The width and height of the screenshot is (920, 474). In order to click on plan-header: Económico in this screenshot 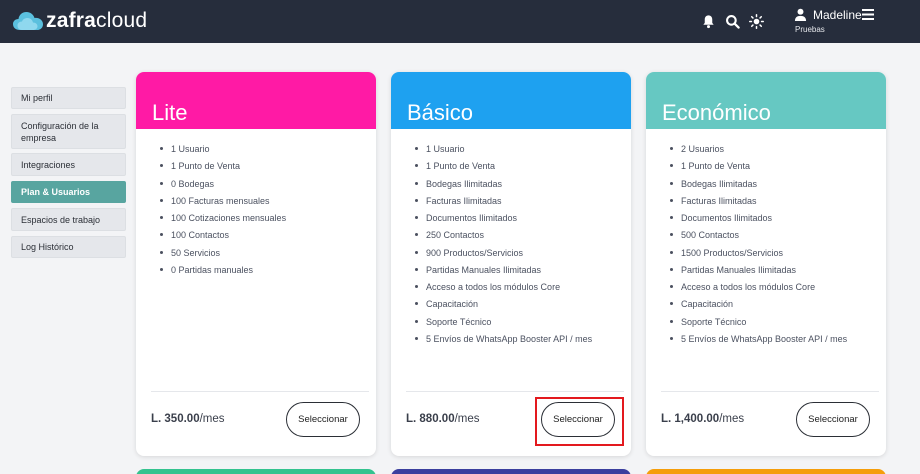, I will do `click(766, 100)`.